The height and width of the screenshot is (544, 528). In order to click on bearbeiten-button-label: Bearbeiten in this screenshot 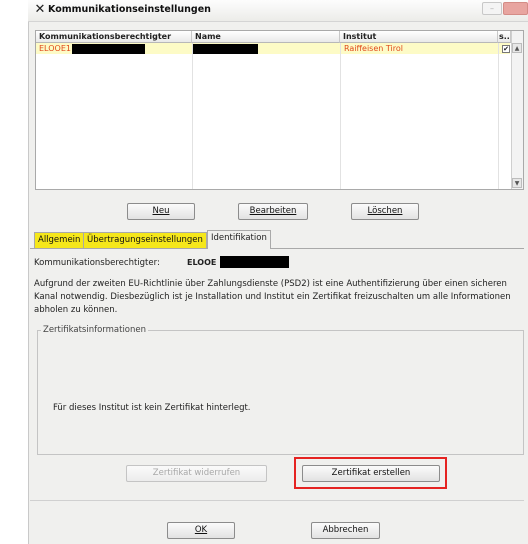, I will do `click(273, 211)`.